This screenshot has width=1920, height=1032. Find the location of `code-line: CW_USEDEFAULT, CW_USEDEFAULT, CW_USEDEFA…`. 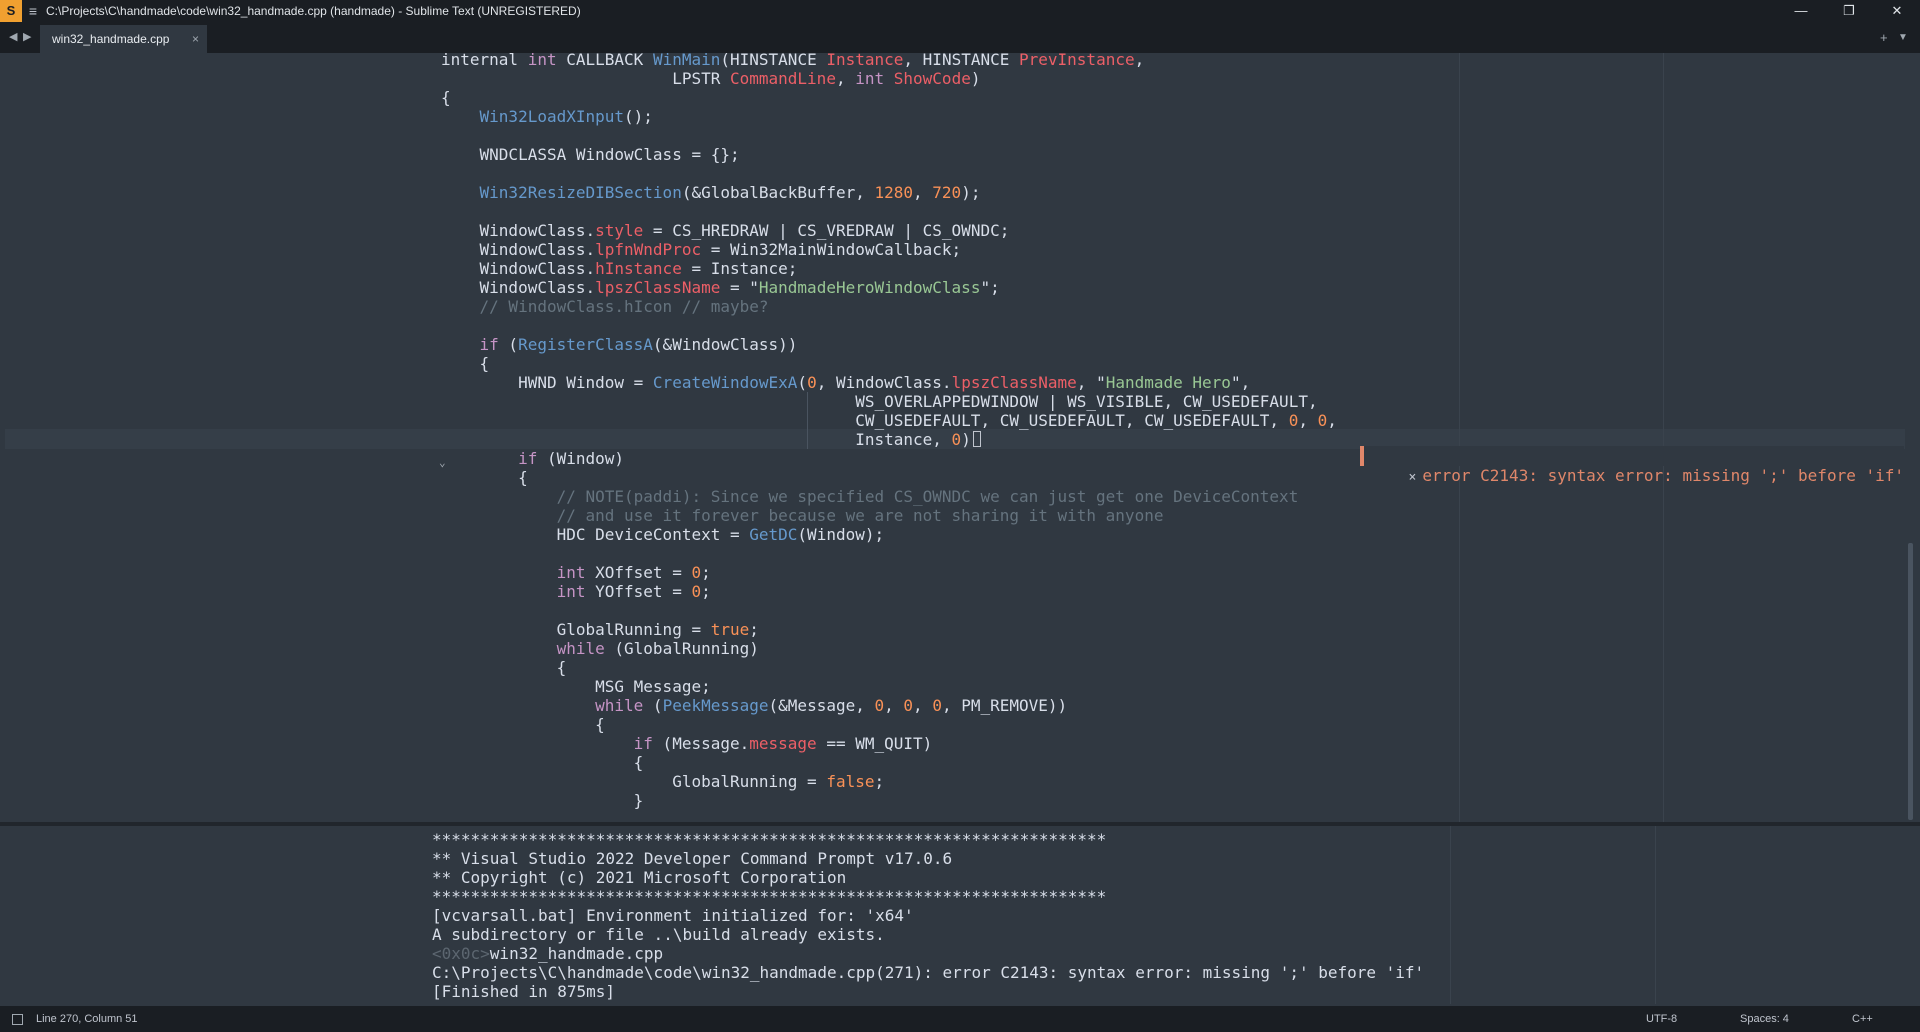

code-line: CW_USEDEFAULT, CW_USEDEFAULT, CW_USEDEFA… is located at coordinates (889, 420).